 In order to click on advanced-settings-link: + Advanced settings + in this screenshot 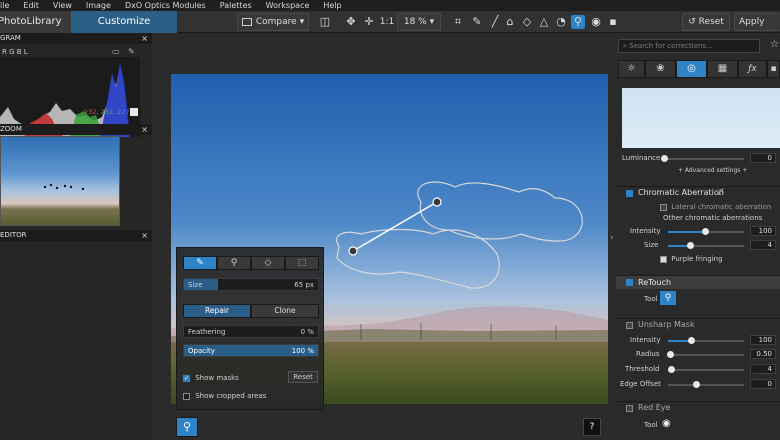, I will do `click(712, 170)`.